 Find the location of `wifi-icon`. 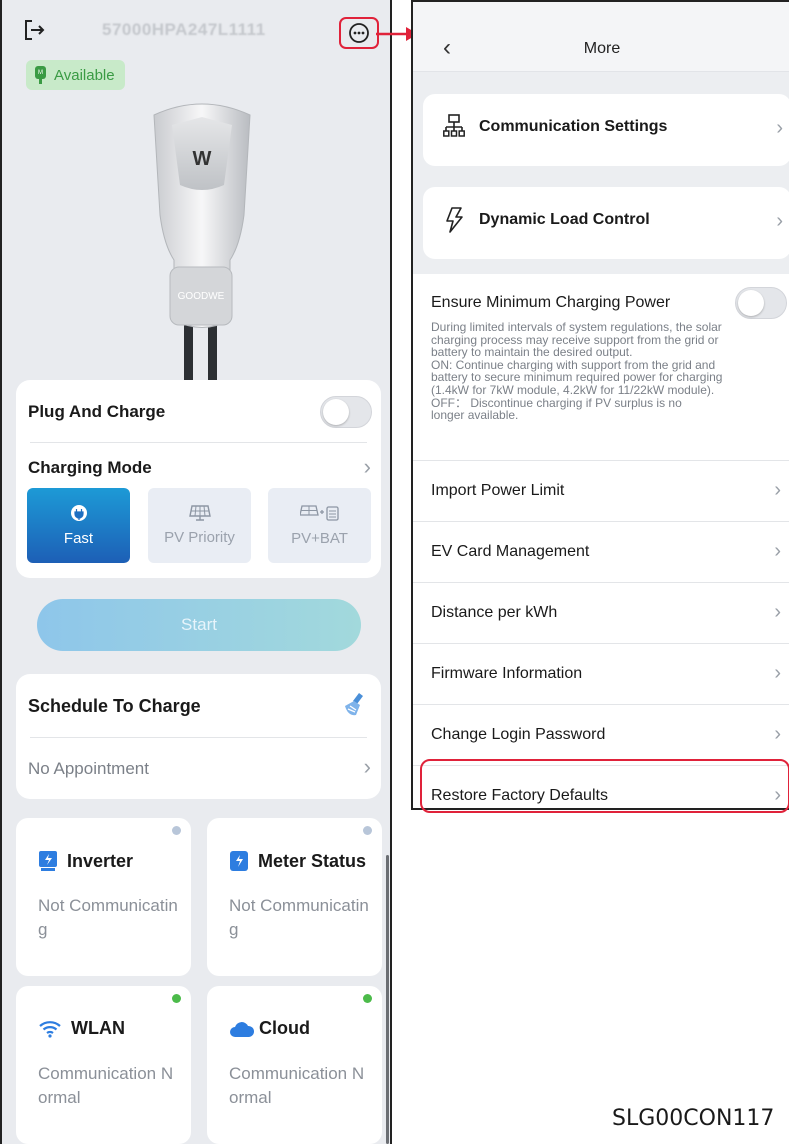

wifi-icon is located at coordinates (50, 1029).